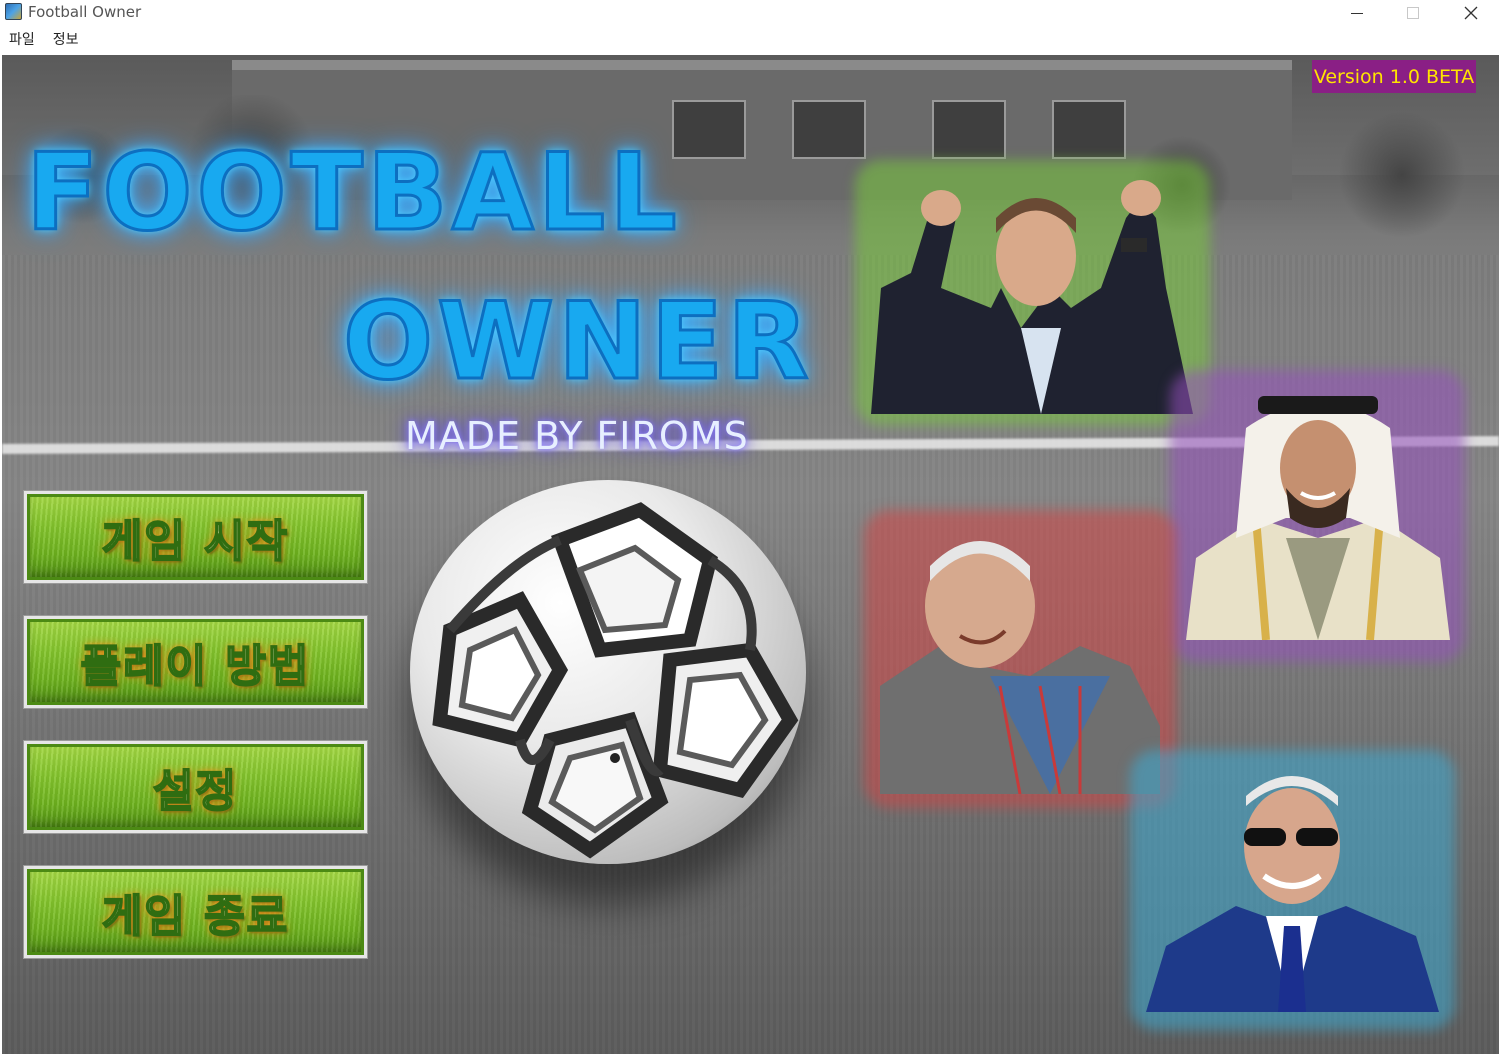  Describe the element at coordinates (608, 672) in the screenshot. I see `soccer-ball-image` at that location.